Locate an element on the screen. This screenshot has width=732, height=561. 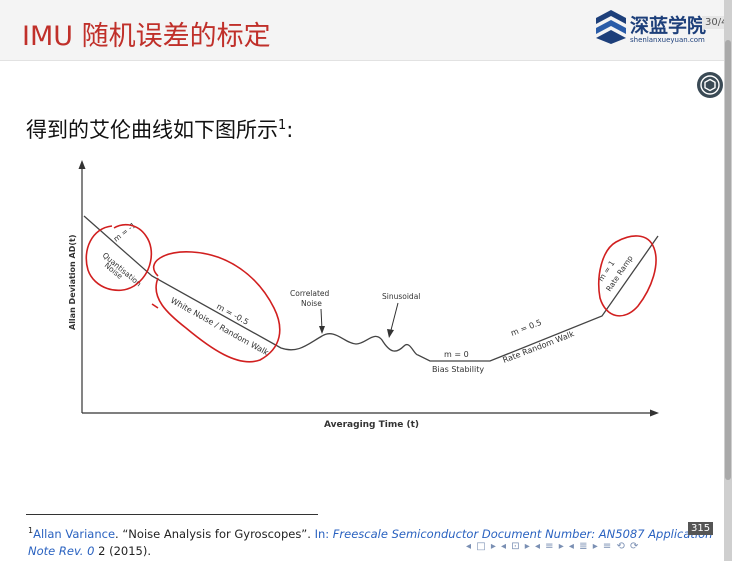
scrollbar-thumb is located at coordinates (728, 260).